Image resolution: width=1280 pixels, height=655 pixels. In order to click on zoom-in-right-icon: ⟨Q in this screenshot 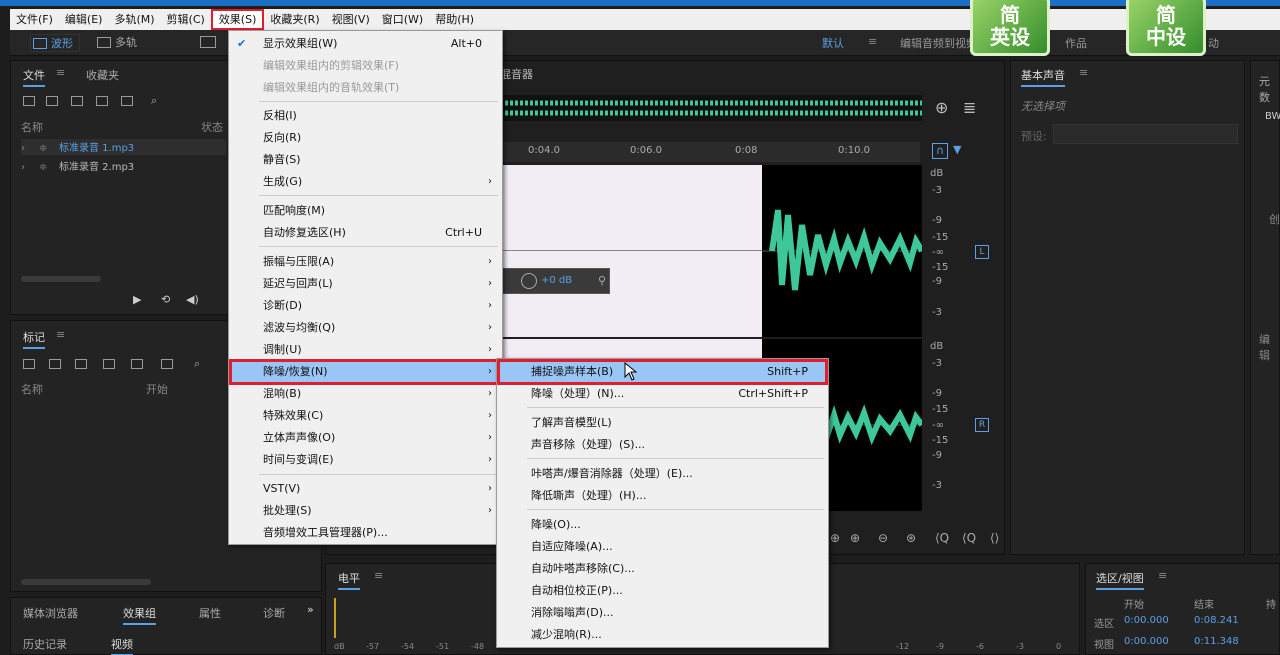, I will do `click(969, 538)`.